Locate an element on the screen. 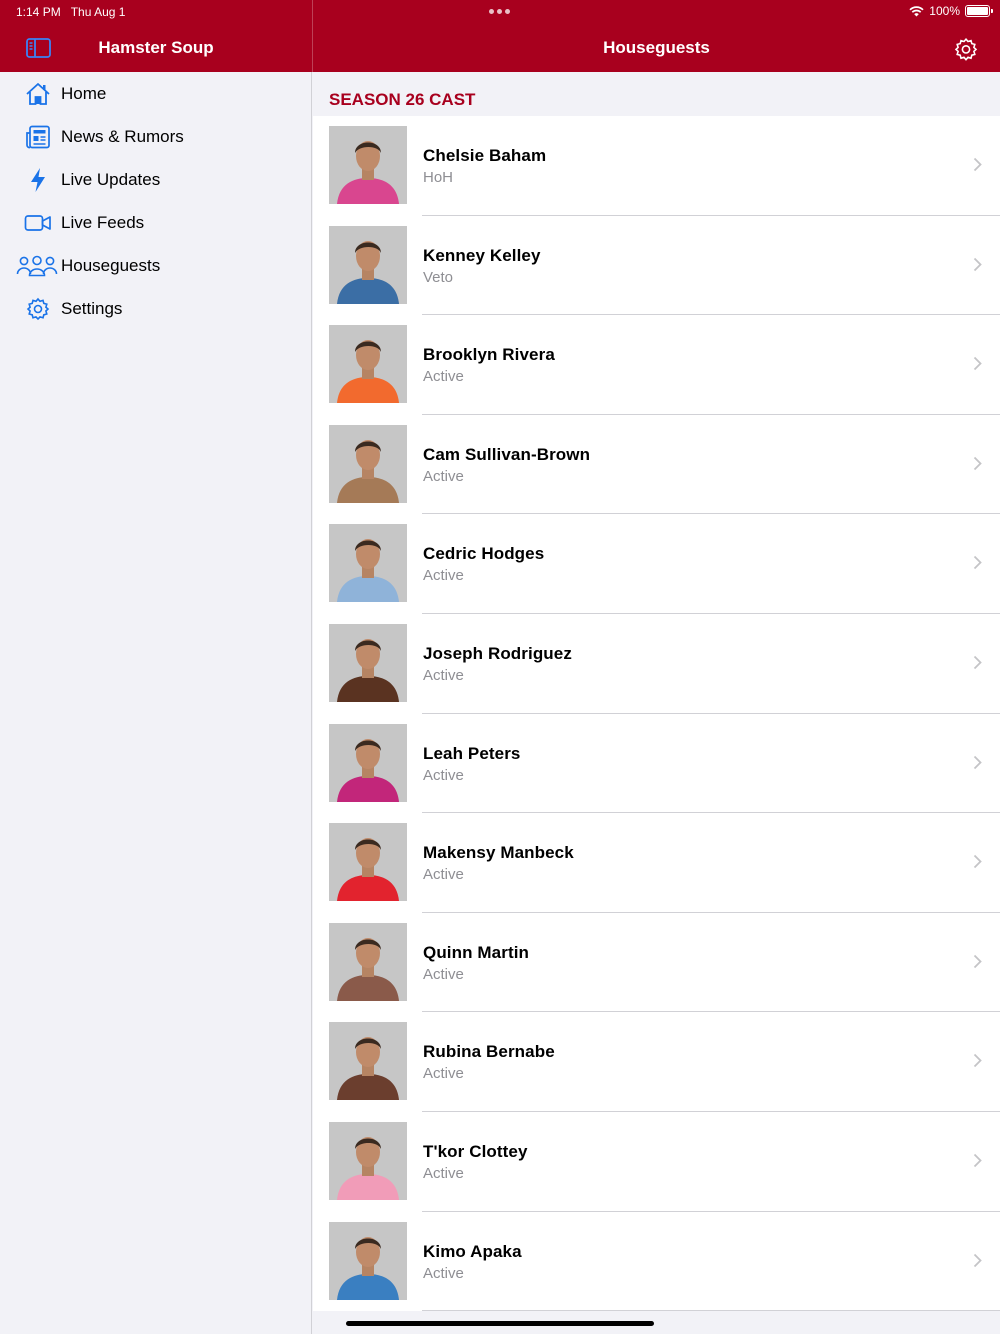 The width and height of the screenshot is (1000, 1334). sidebar-item-label: News & Rumors is located at coordinates (122, 136).